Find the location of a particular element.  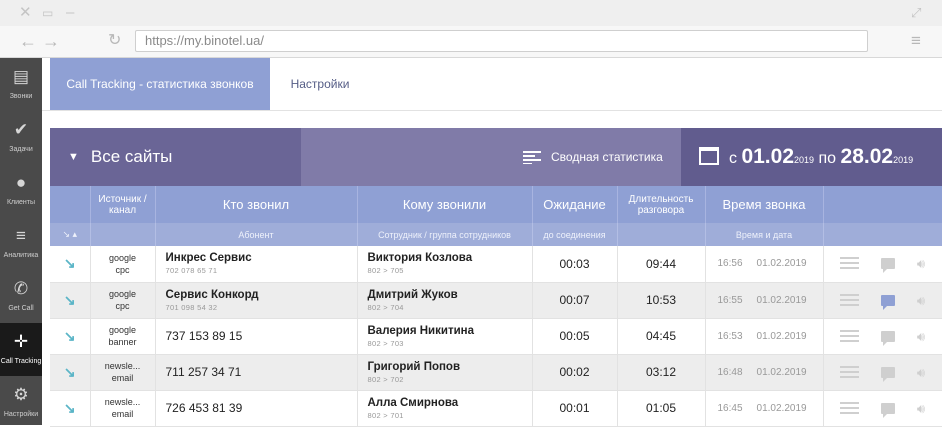

analytics-icon: ≡ is located at coordinates (21, 235).